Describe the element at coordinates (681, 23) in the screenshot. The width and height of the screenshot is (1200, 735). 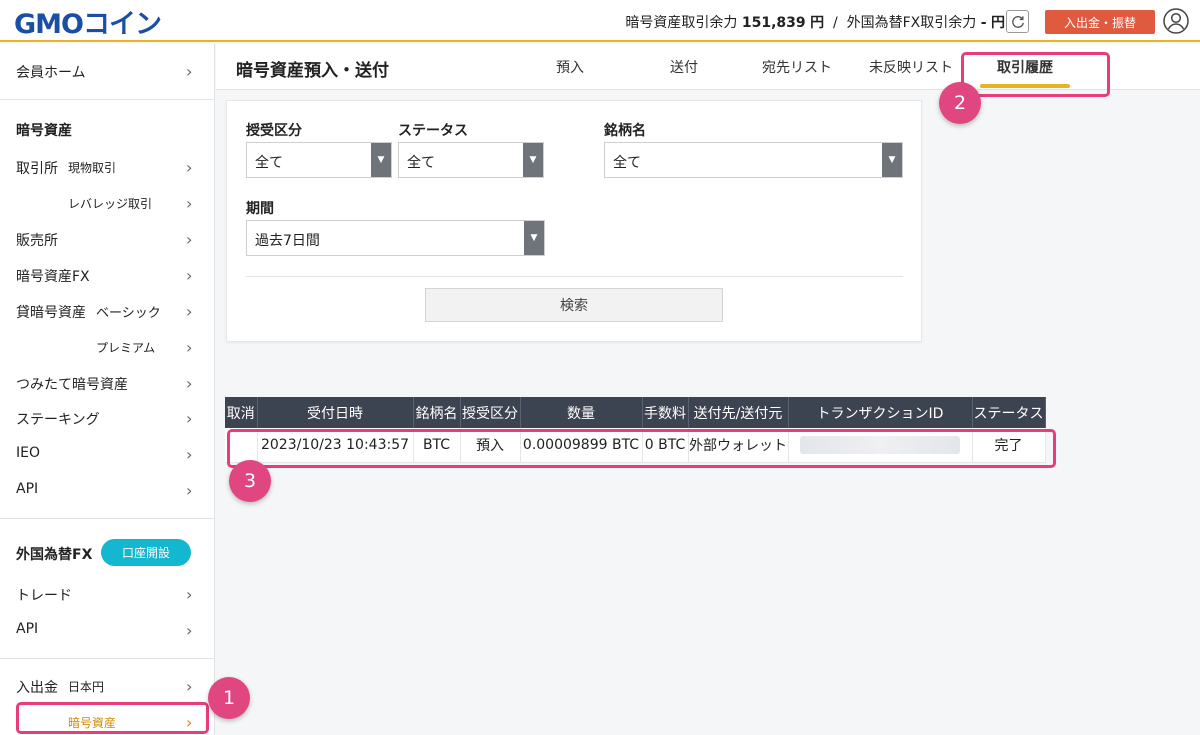
I see `crypto-balance-label: 暗号資産取引余力` at that location.